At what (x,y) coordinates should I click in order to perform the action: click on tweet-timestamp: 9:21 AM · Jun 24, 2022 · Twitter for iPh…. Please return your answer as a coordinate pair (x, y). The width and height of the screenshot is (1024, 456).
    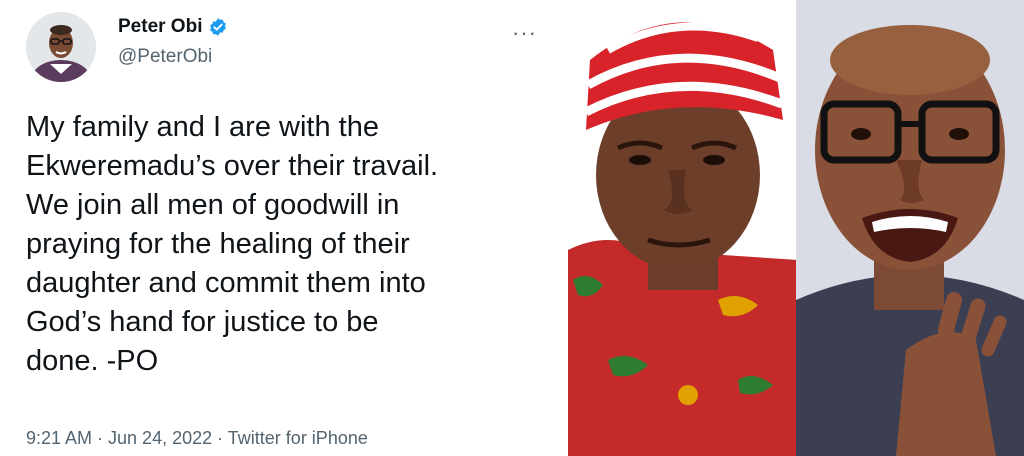
    Looking at the image, I should click on (197, 438).